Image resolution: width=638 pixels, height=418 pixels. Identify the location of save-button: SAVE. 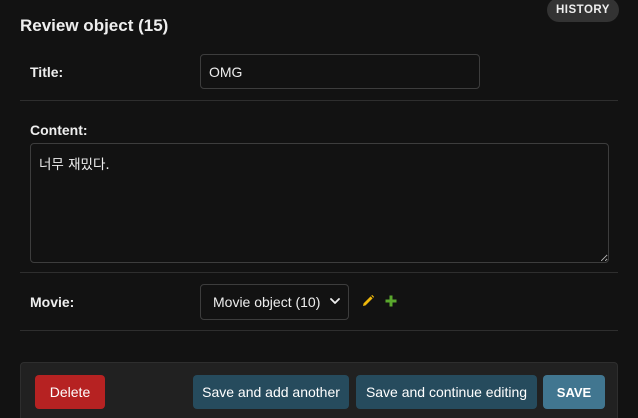
(574, 392).